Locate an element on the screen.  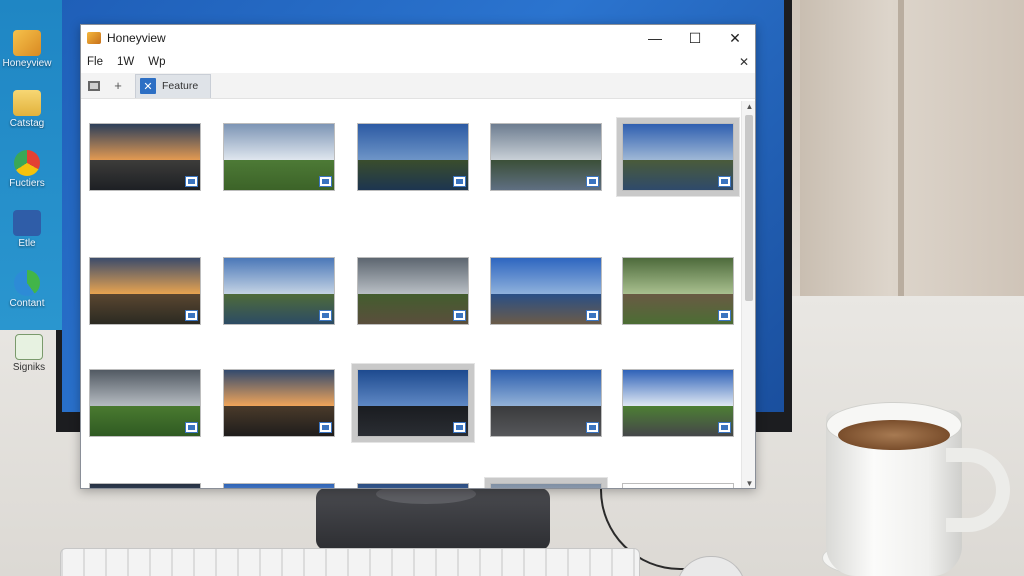
tab-close-icon: ✕ is located at coordinates (148, 86).